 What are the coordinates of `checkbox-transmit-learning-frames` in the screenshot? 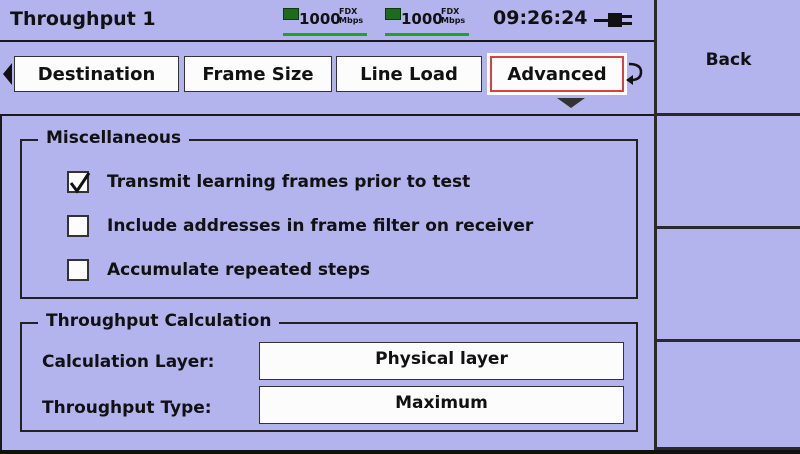 It's located at (79, 182).